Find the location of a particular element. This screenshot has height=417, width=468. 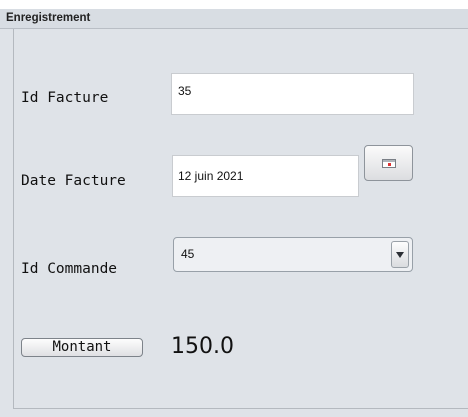

montant-value: 150.0 is located at coordinates (202, 346).